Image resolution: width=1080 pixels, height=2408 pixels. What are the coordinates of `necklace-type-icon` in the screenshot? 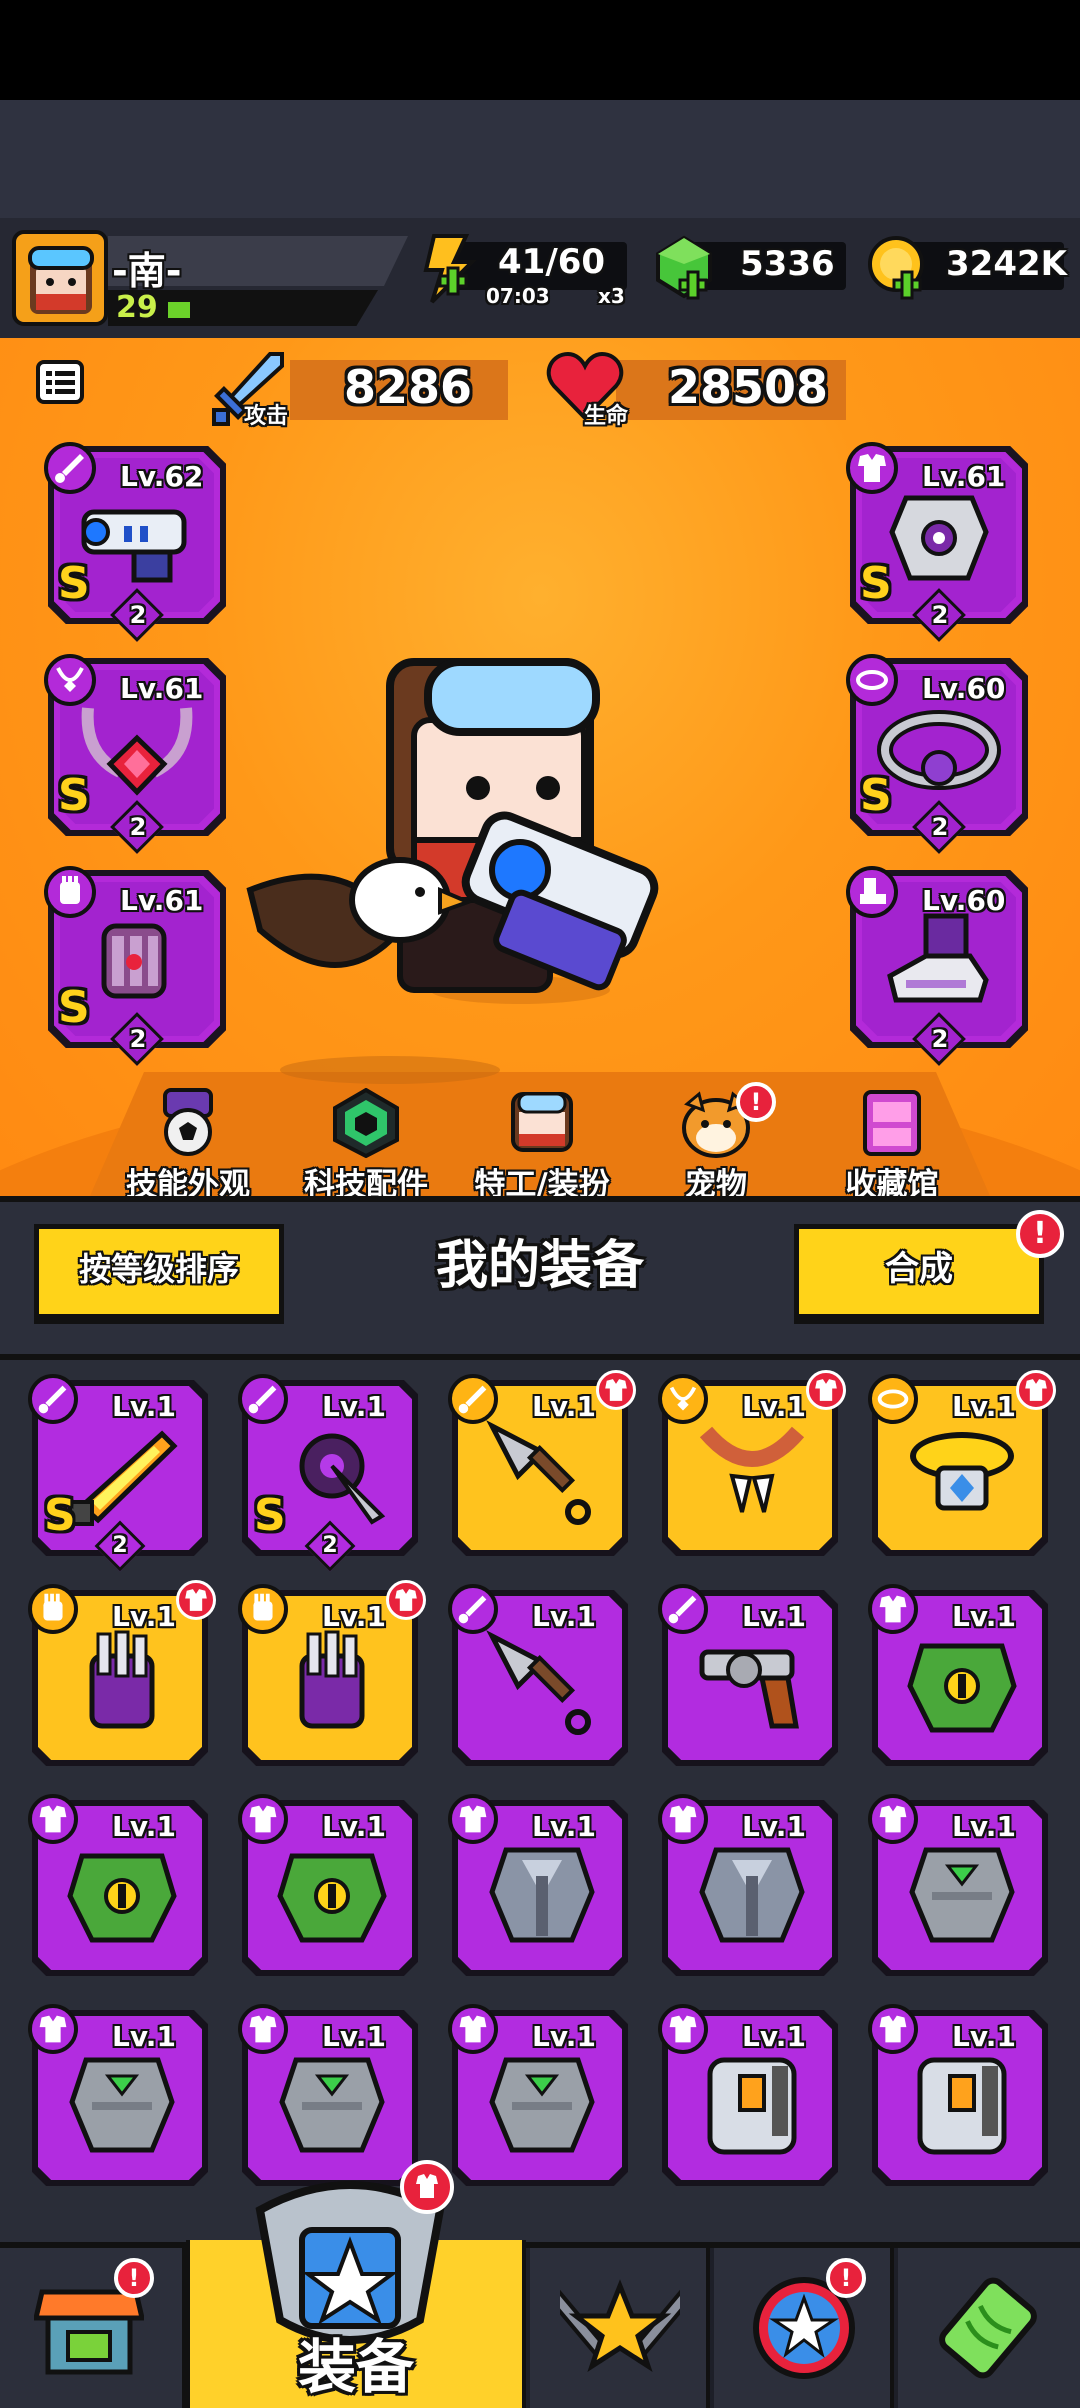 It's located at (70, 680).